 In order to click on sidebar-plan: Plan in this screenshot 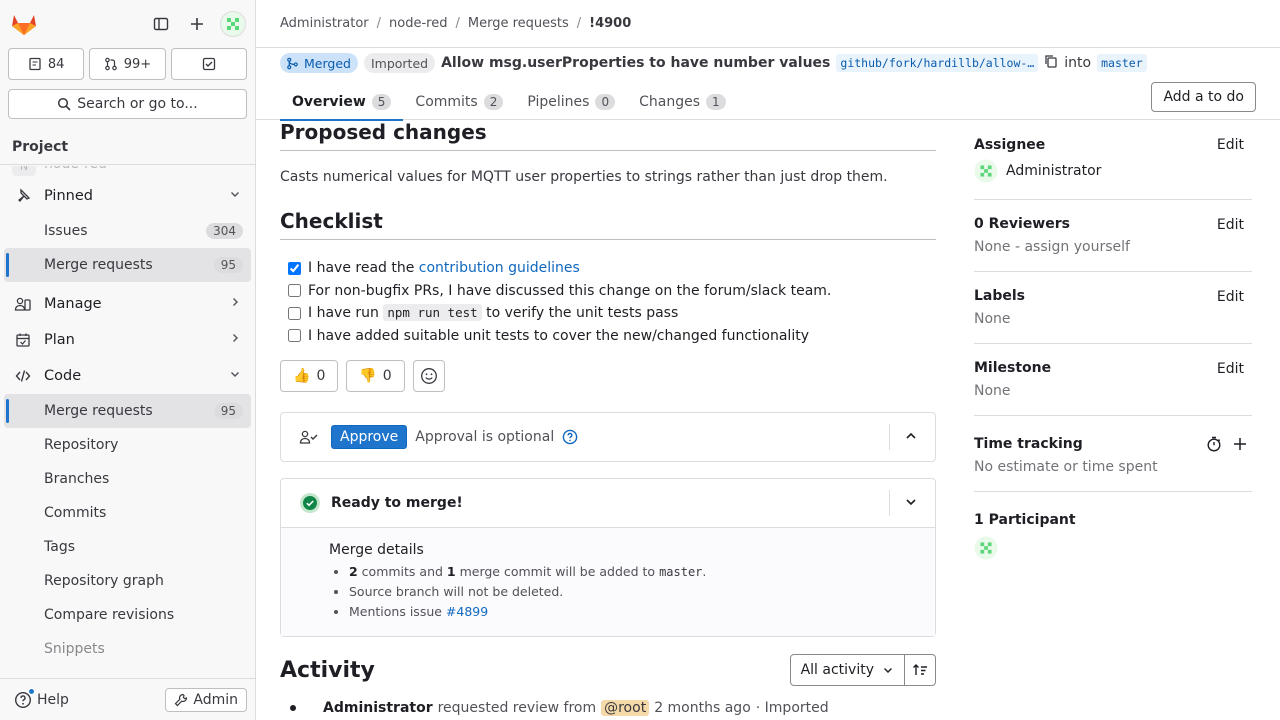, I will do `click(127, 340)`.